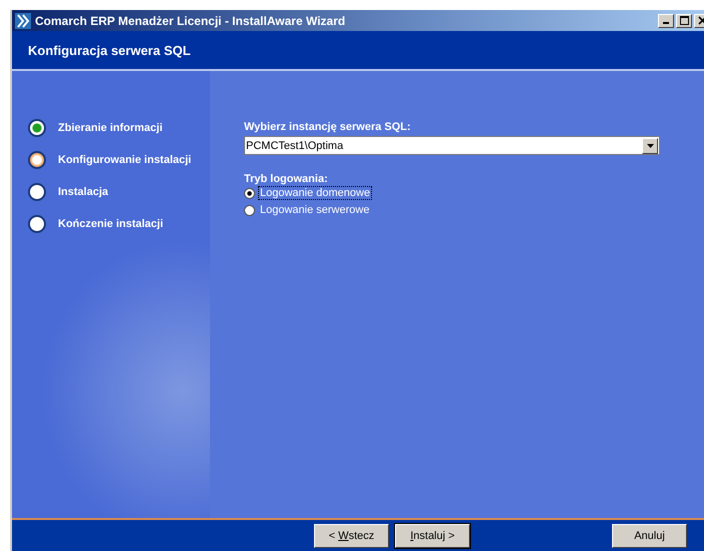  I want to click on step-label: Kończenie instalacji, so click(111, 224).